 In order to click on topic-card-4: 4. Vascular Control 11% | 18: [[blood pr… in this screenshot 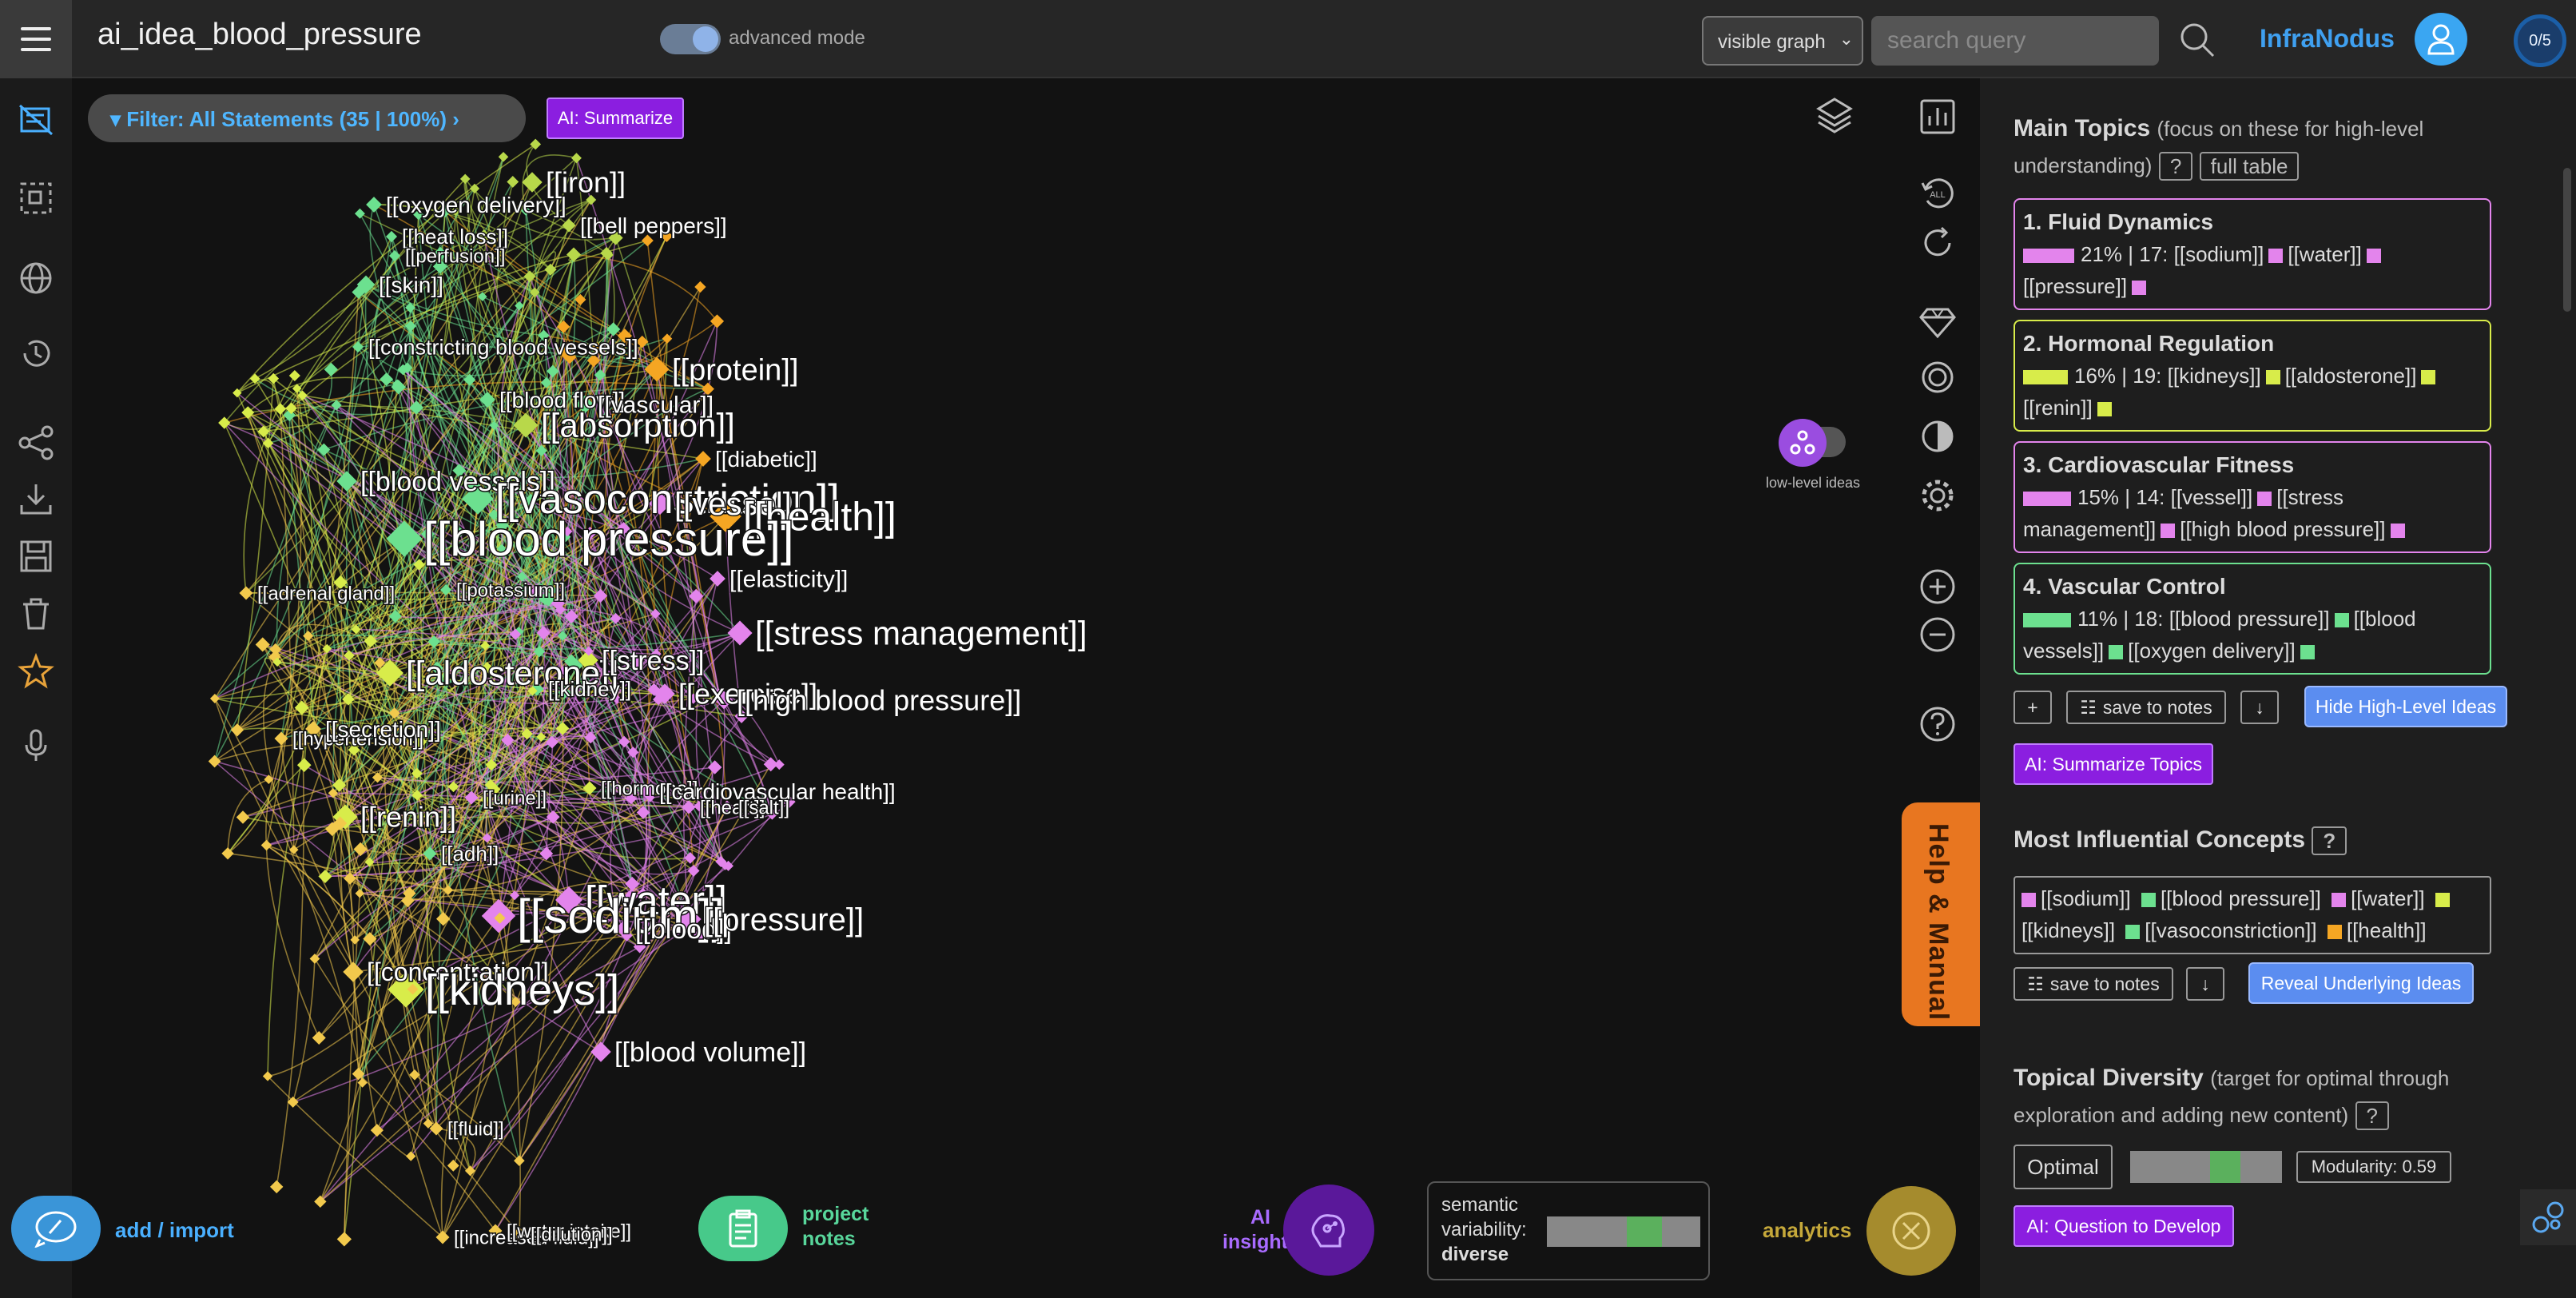, I will do `click(2252, 619)`.